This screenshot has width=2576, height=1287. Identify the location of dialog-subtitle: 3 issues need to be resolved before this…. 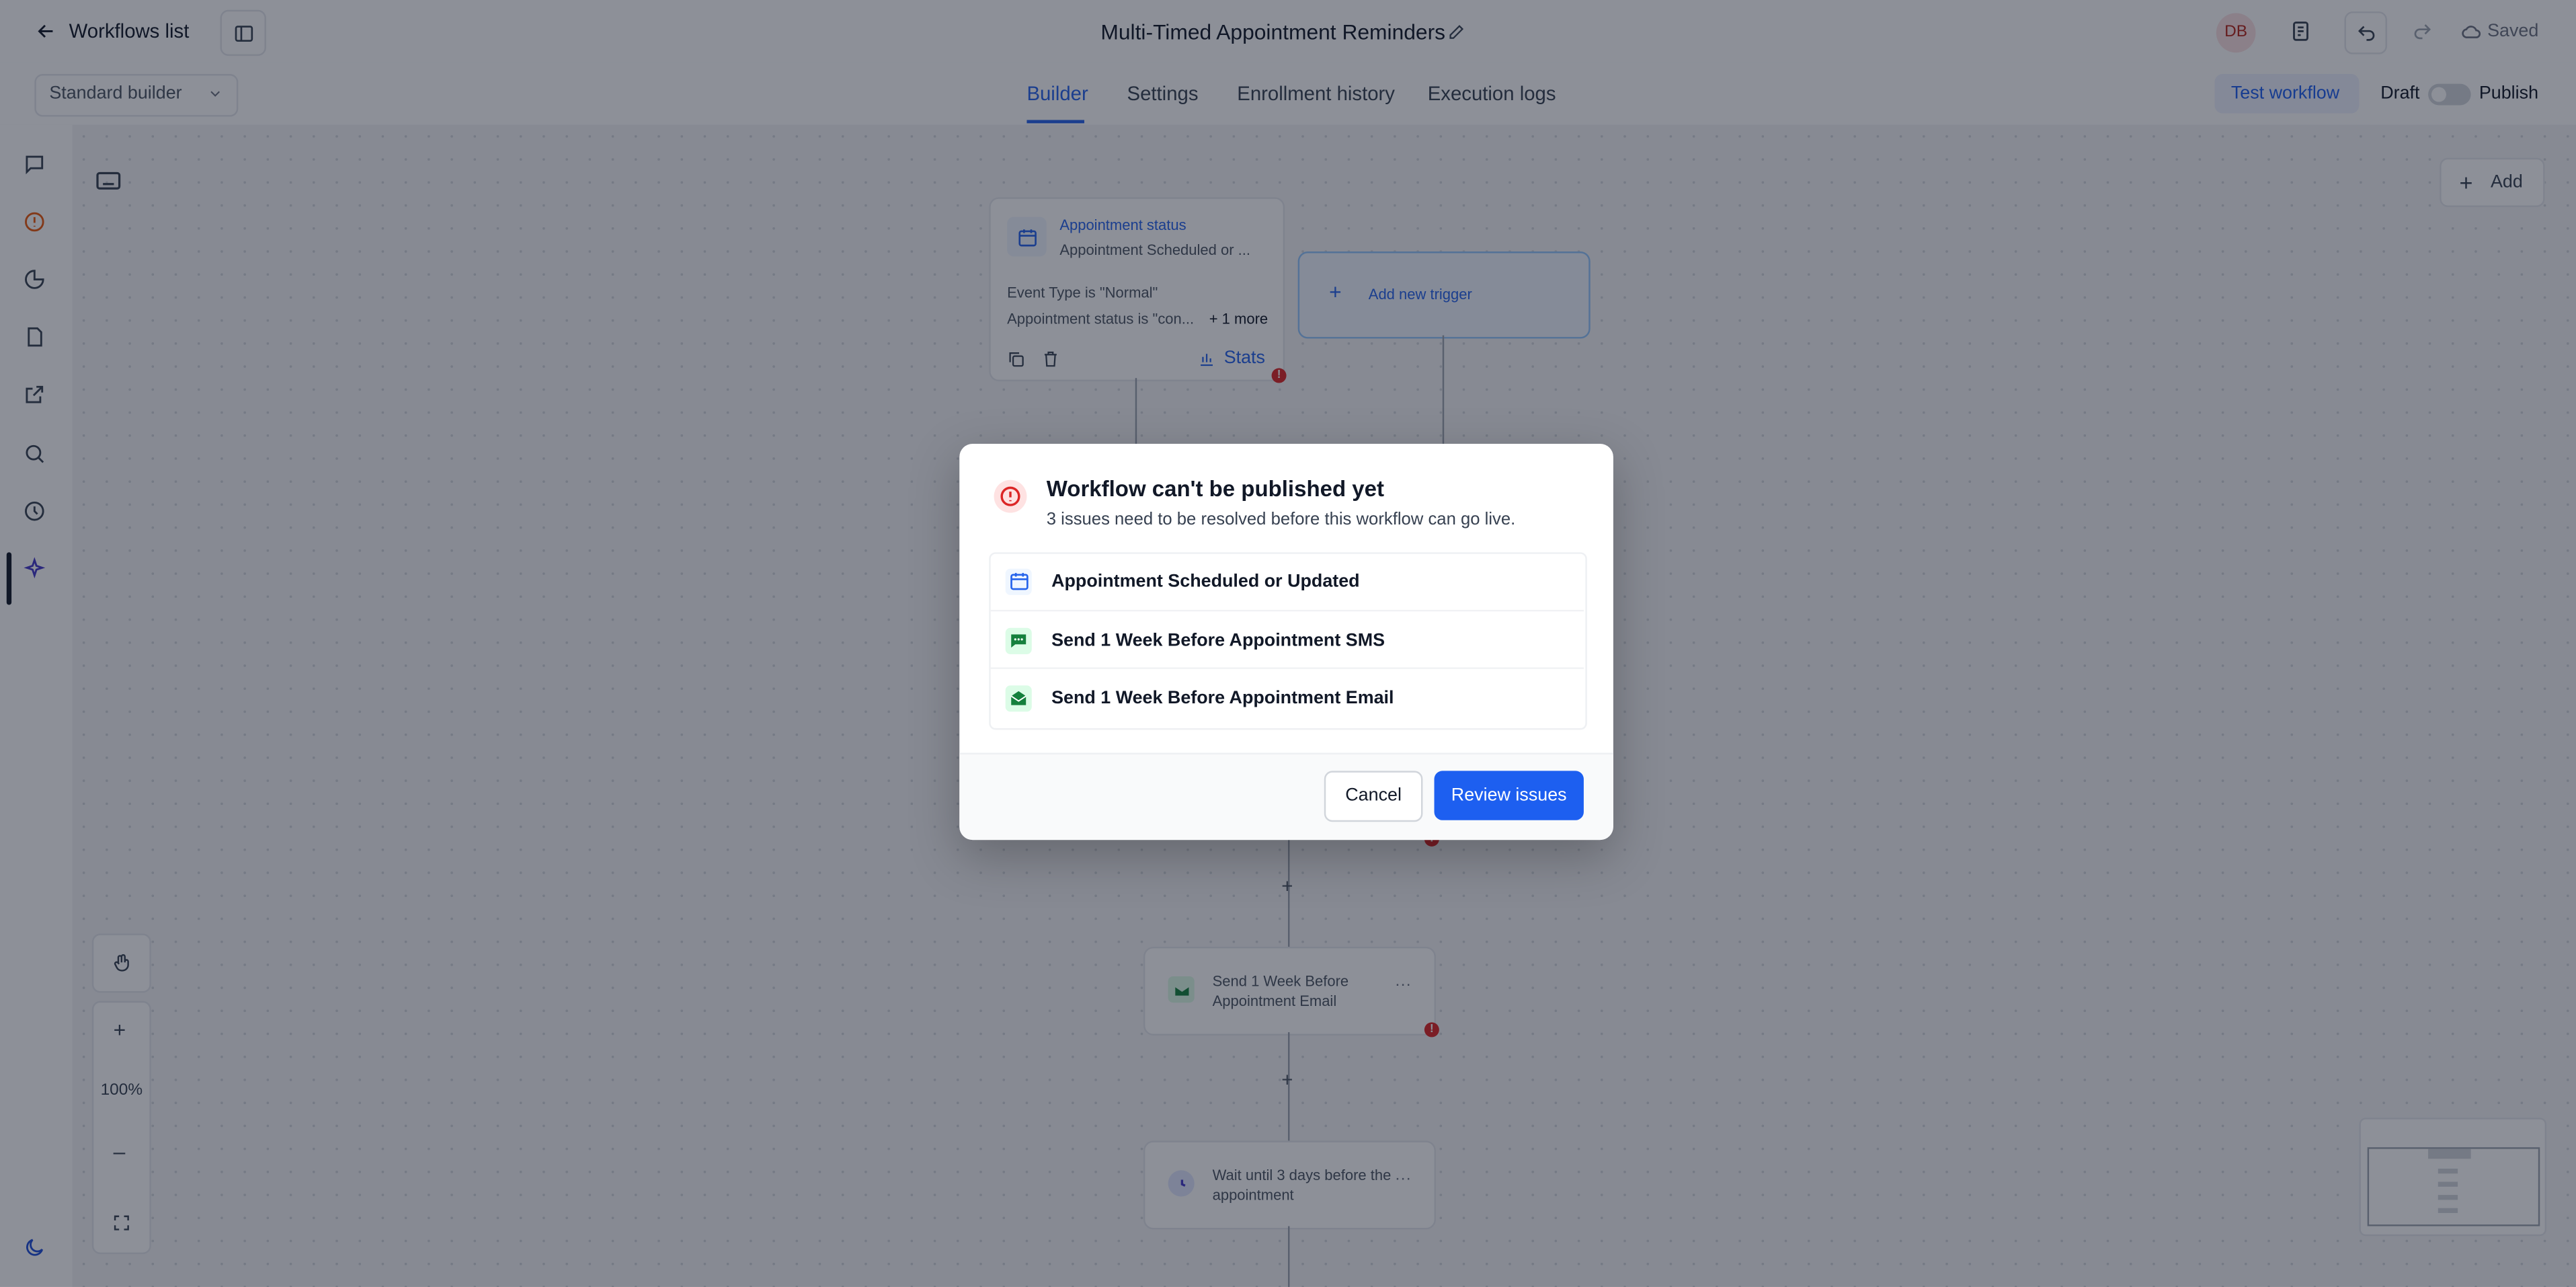
(1281, 519).